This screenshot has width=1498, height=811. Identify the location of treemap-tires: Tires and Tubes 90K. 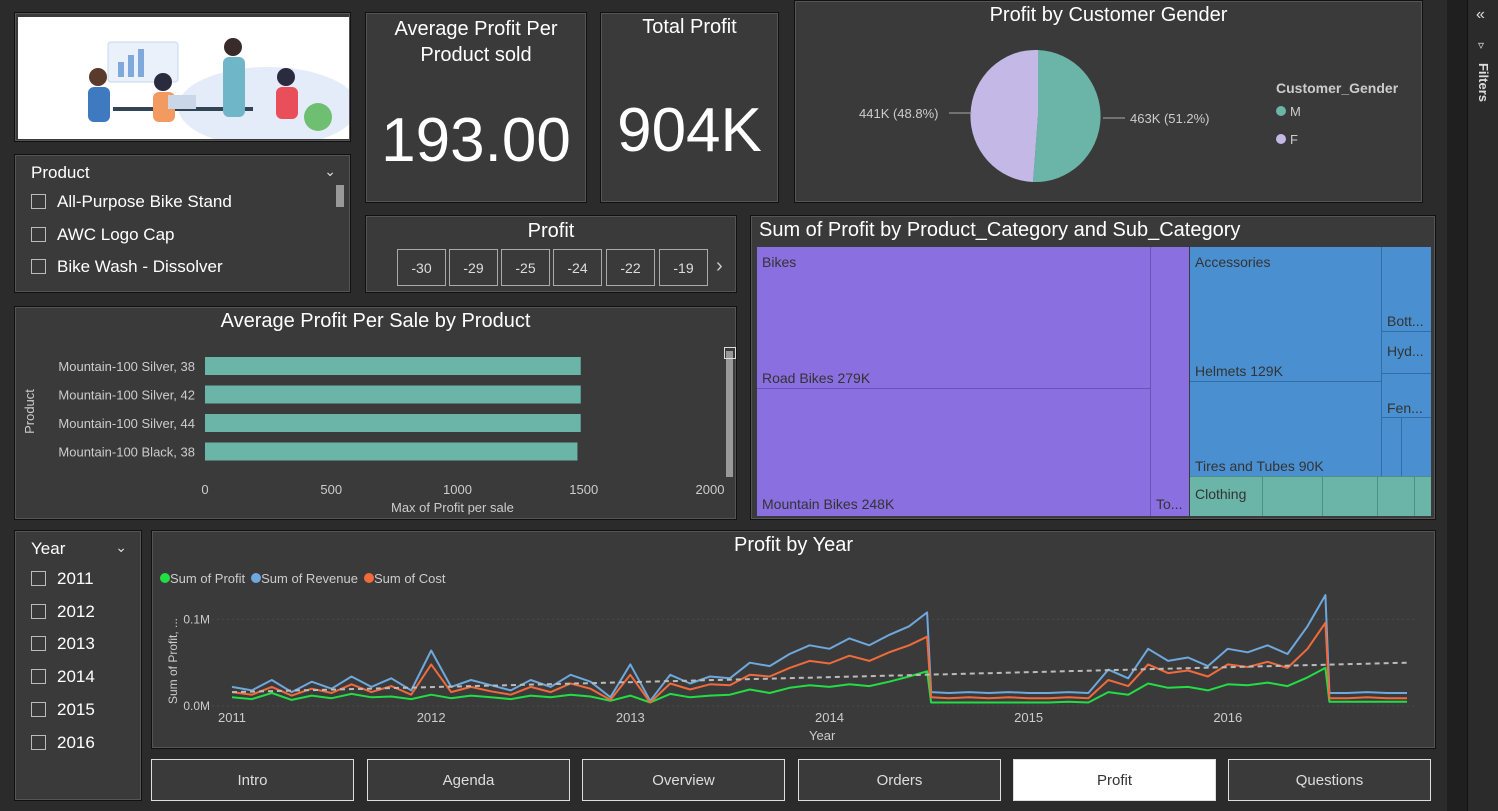
(1285, 429).